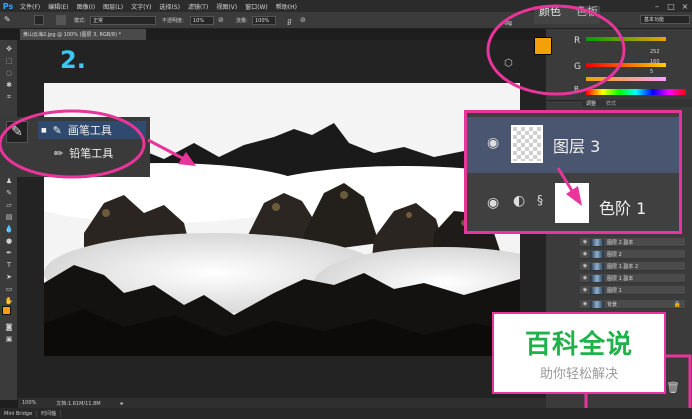 This screenshot has width=692, height=419. I want to click on bottom-tabs: Mini Bridge 时间轴, so click(346, 413).